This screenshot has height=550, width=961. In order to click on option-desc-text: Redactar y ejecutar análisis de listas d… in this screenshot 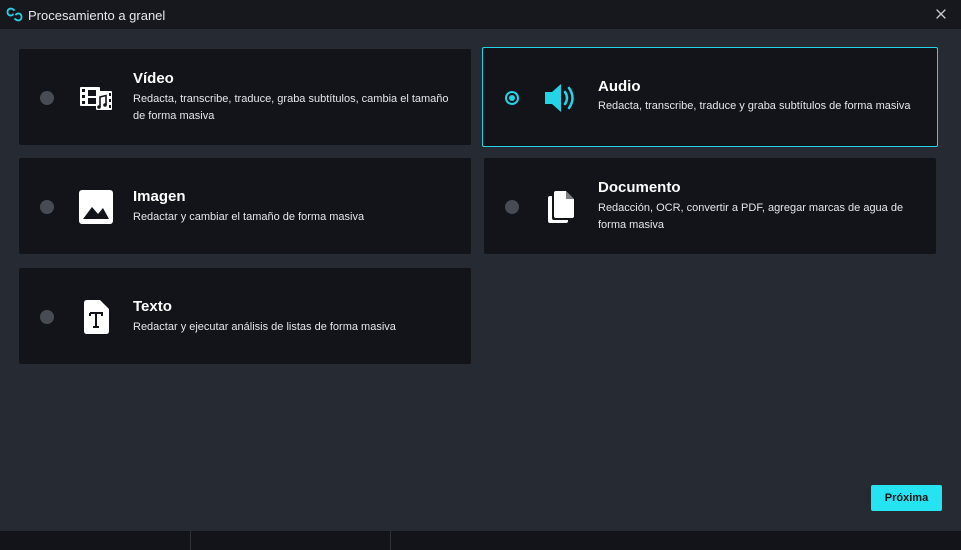, I will do `click(264, 327)`.